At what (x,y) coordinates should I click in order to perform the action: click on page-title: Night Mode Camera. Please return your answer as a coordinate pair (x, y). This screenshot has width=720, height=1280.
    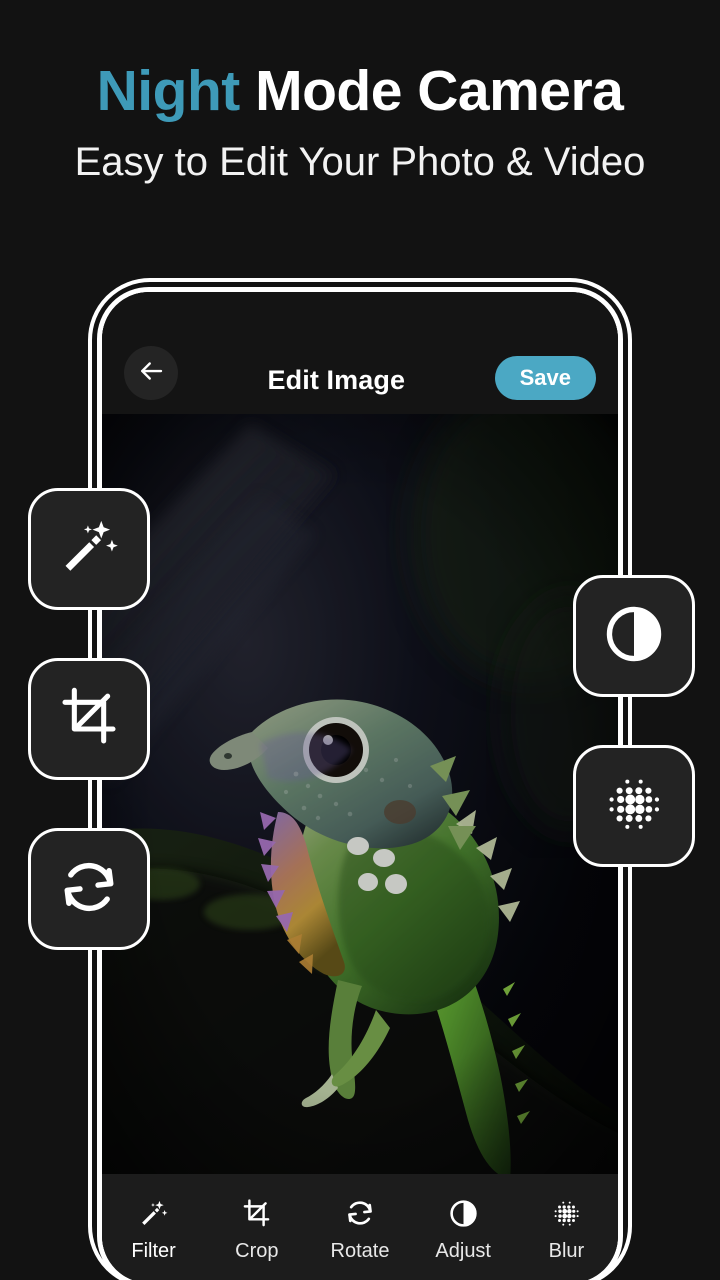
    Looking at the image, I should click on (360, 91).